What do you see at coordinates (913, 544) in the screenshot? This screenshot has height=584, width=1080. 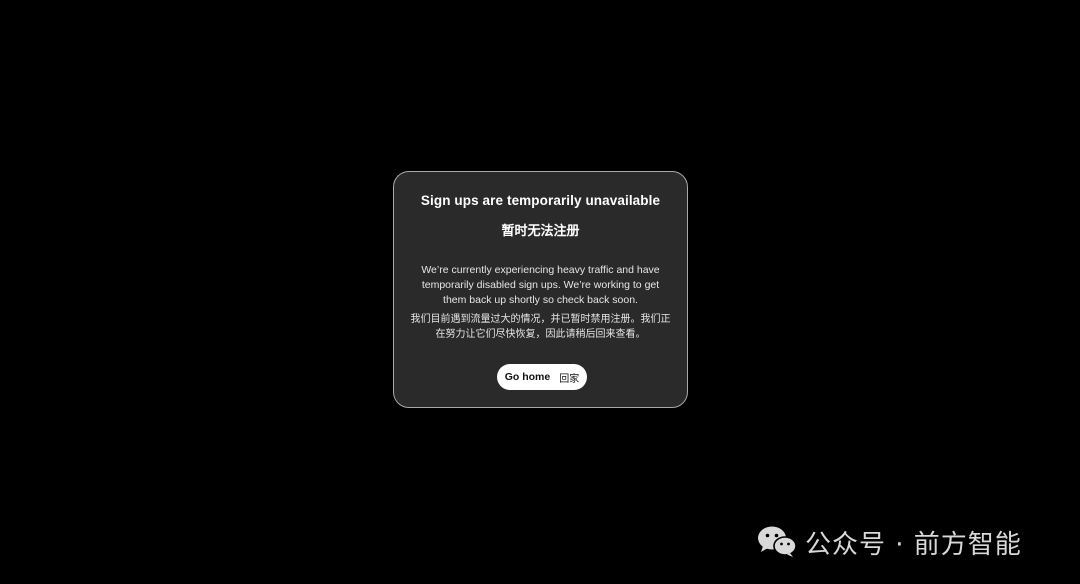 I see `watermark-text: 公众号 · 前方智能` at bounding box center [913, 544].